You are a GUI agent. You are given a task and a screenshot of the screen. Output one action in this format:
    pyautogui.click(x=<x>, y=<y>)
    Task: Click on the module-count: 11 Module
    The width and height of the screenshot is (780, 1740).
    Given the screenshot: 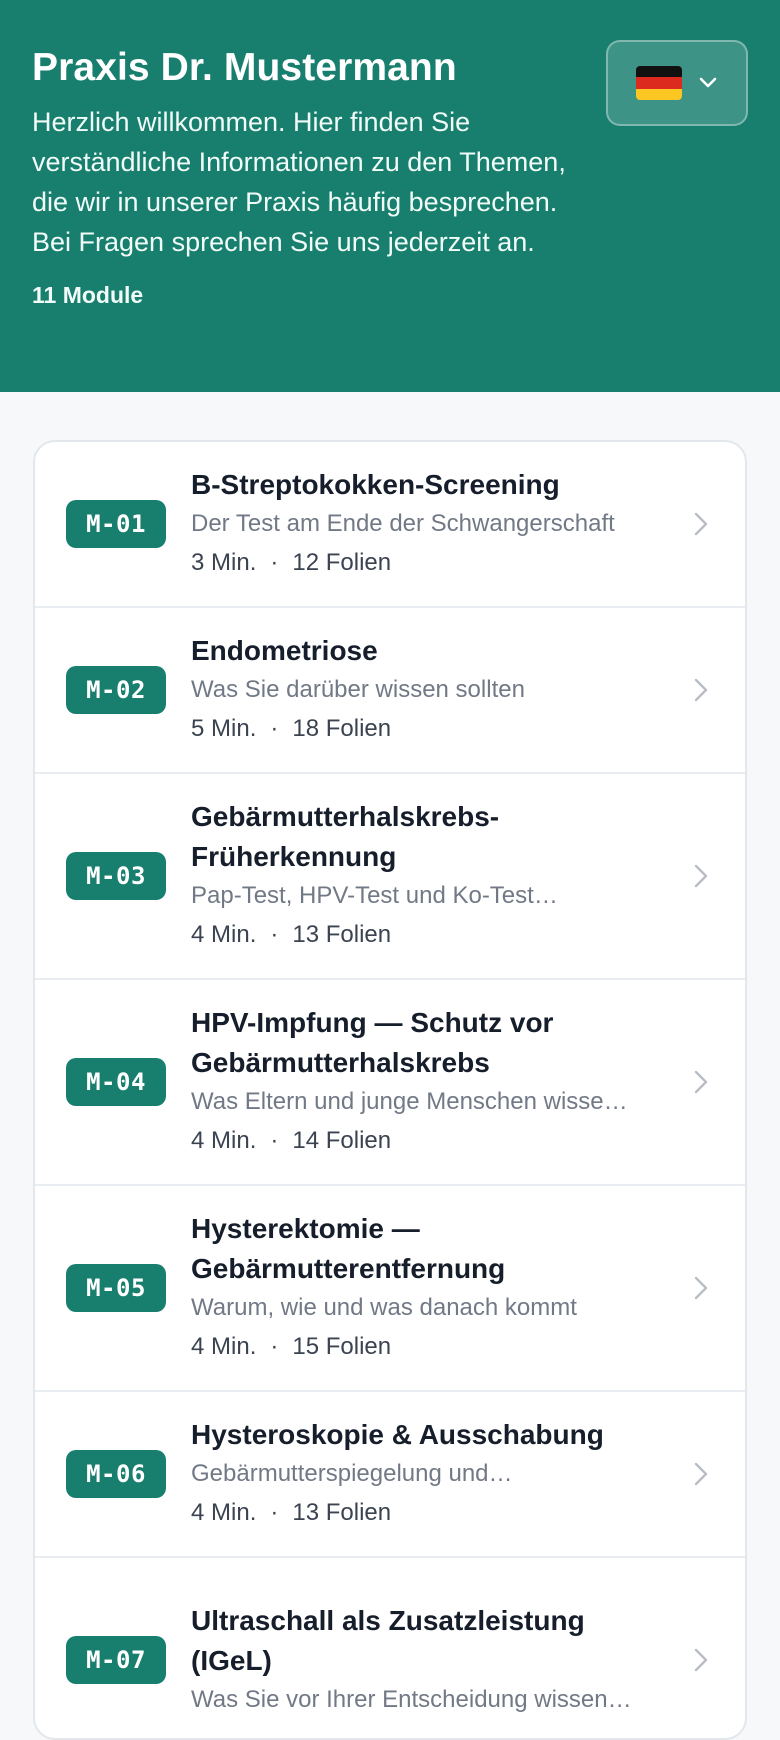 What is the action you would take?
    pyautogui.click(x=88, y=295)
    